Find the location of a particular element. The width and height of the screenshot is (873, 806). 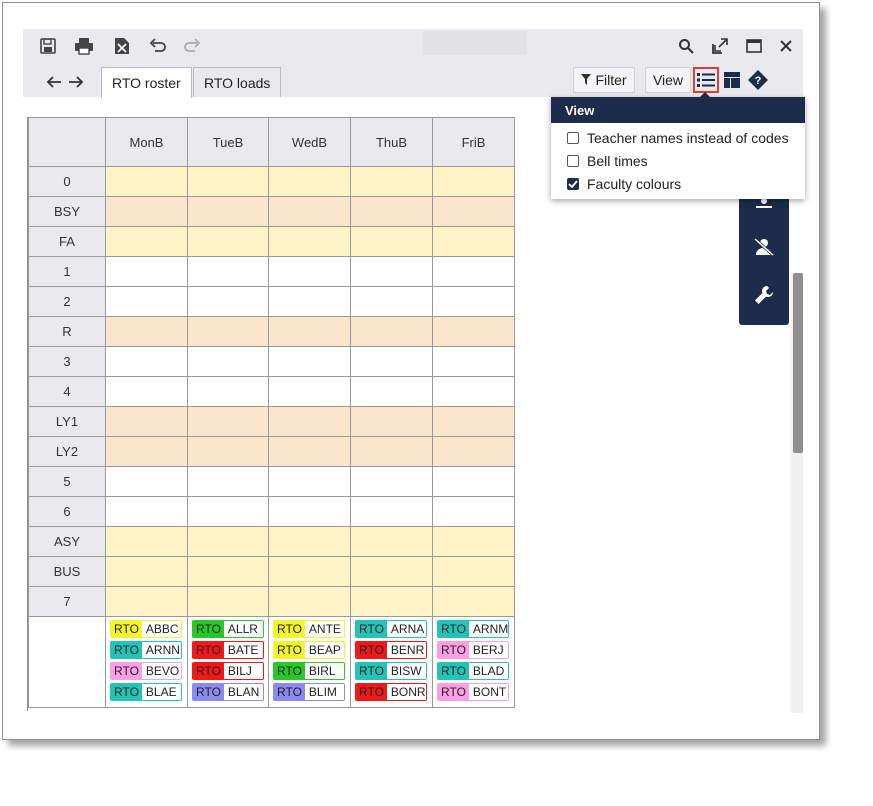

list-view-icon is located at coordinates (706, 80).